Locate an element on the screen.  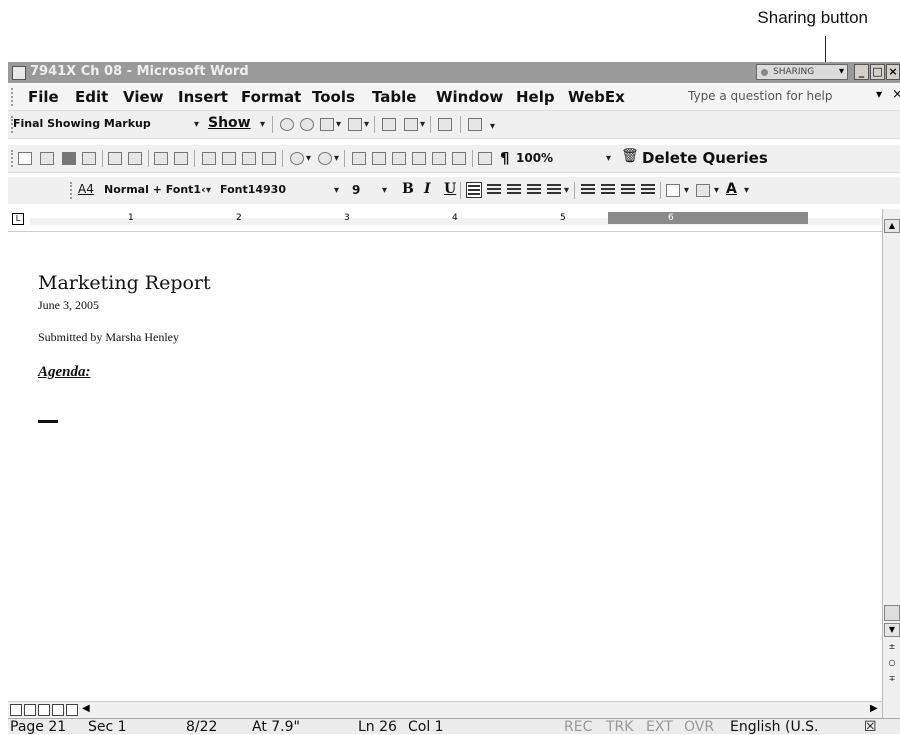
decrease-indent-icon is located at coordinates (628, 190).